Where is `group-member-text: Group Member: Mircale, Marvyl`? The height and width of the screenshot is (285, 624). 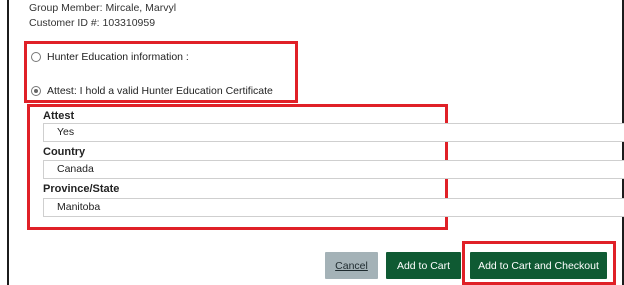
group-member-text: Group Member: Mircale, Marvyl is located at coordinates (103, 8).